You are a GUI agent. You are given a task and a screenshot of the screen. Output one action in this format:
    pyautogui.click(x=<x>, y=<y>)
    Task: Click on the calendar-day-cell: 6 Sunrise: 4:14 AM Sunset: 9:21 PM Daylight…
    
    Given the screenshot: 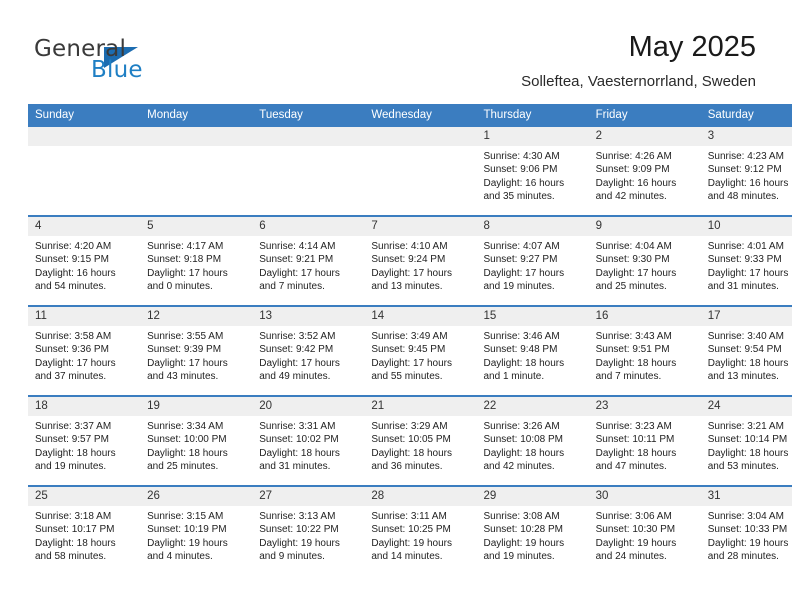 What is the action you would take?
    pyautogui.click(x=308, y=260)
    